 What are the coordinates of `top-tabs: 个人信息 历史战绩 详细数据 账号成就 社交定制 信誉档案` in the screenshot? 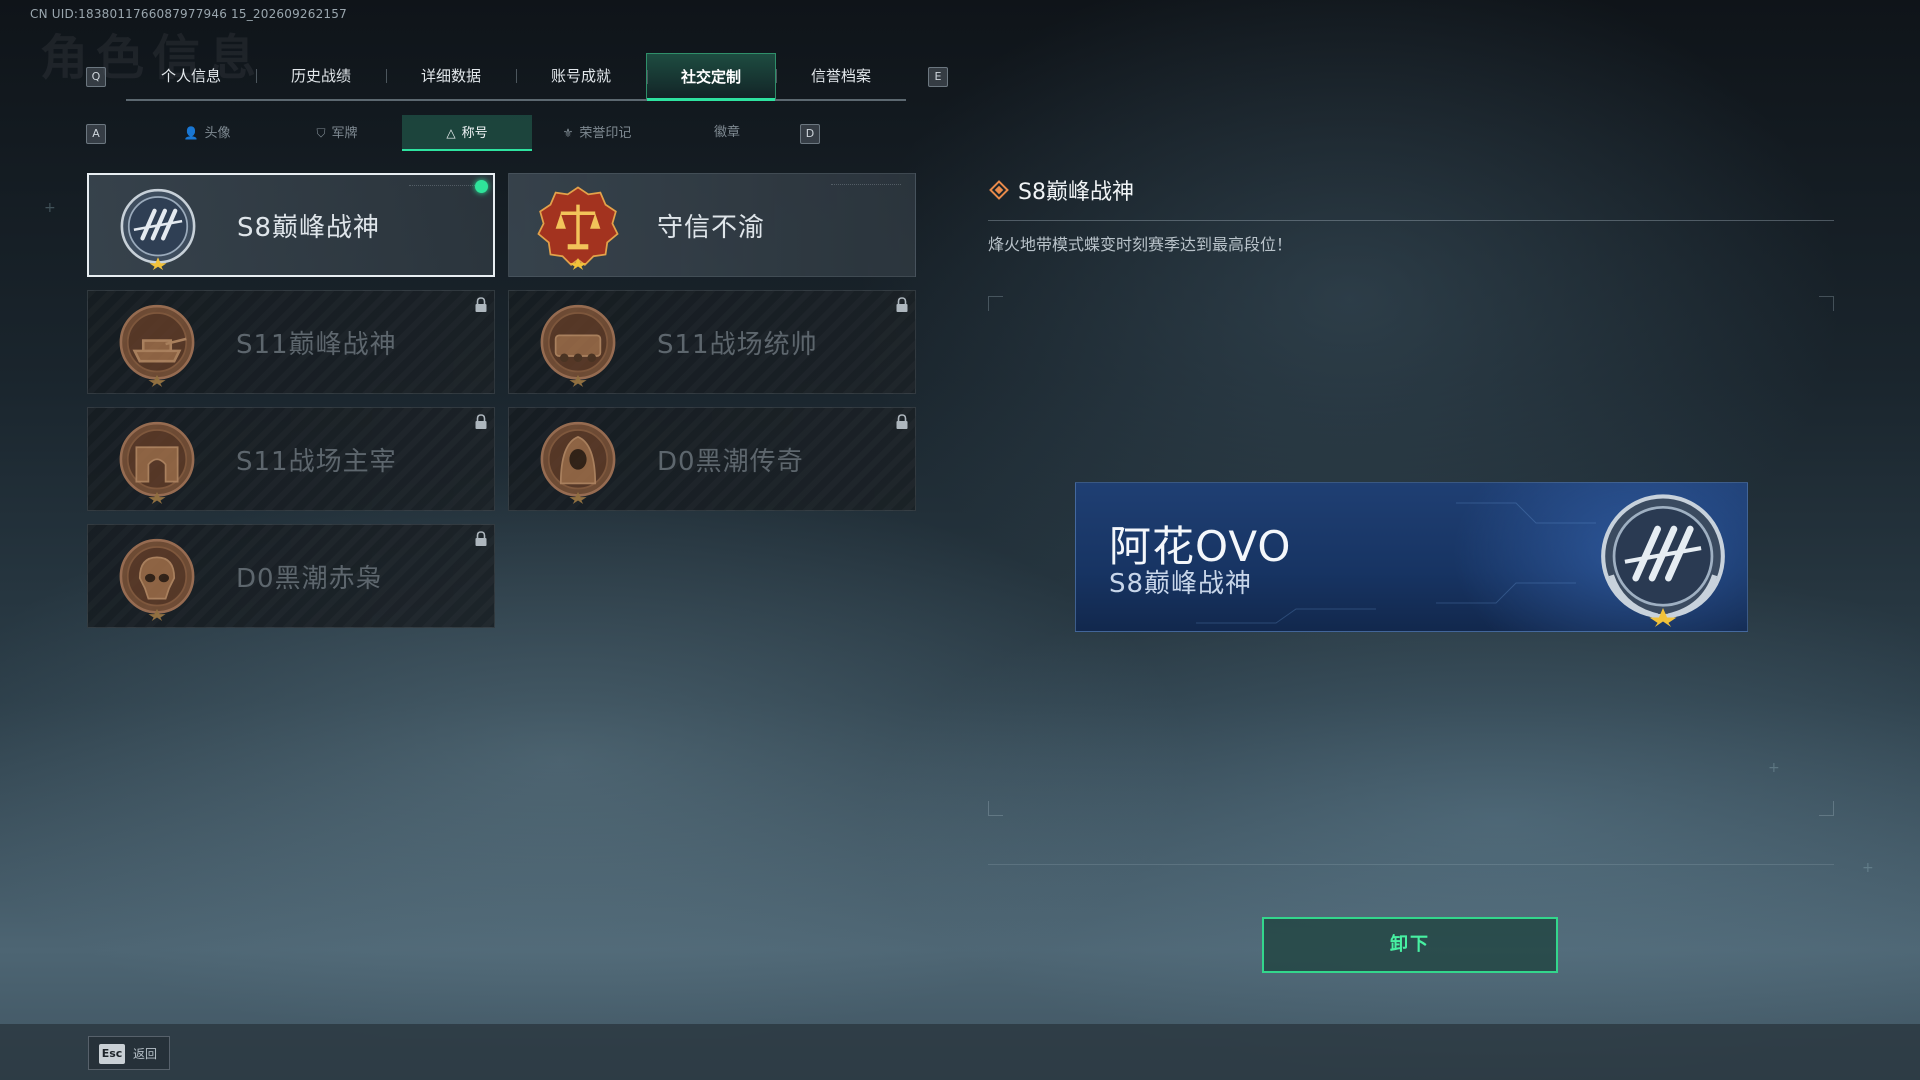 It's located at (516, 77).